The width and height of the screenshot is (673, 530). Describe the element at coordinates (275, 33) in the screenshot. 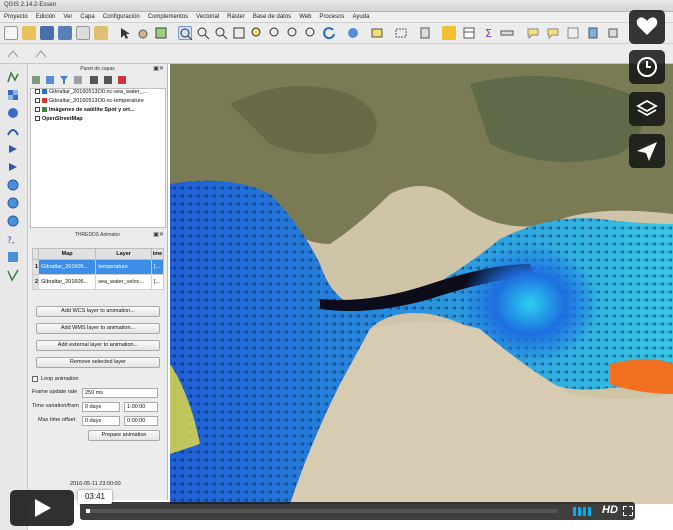

I see `zoom-to-layer-icon` at that location.